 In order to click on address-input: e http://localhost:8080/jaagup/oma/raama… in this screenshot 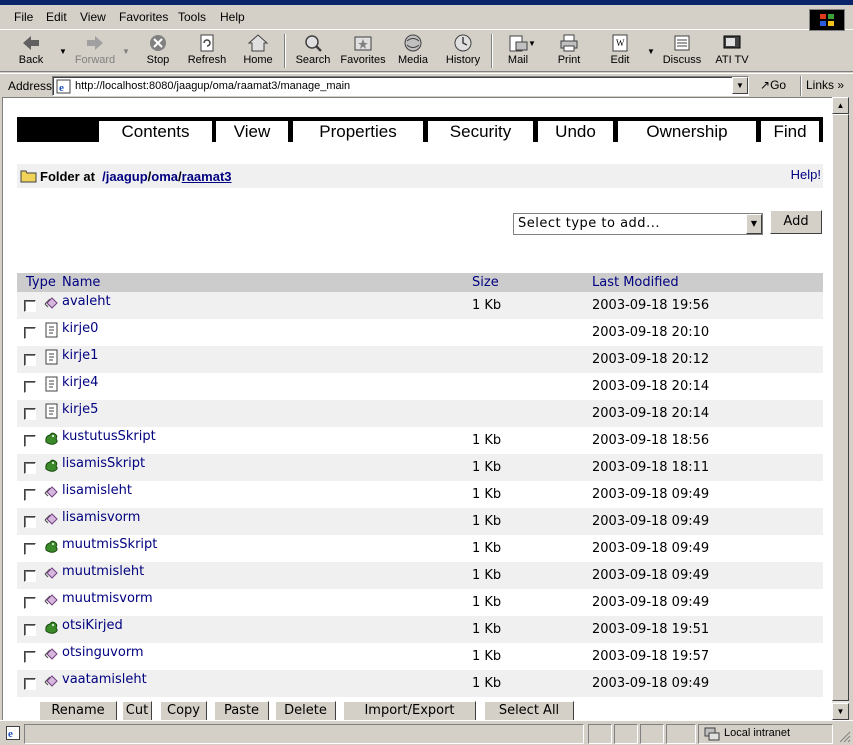, I will do `click(400, 86)`.